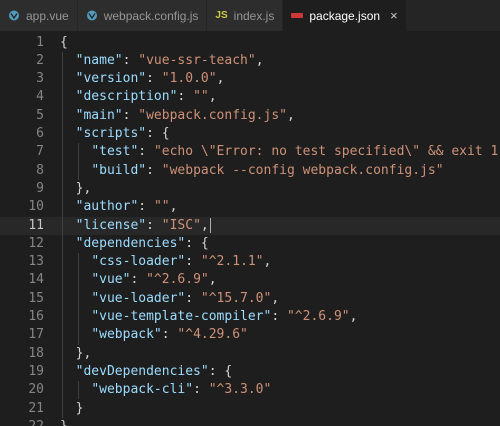  Describe the element at coordinates (250, 409) in the screenshot. I see `code-line: 21 }` at that location.